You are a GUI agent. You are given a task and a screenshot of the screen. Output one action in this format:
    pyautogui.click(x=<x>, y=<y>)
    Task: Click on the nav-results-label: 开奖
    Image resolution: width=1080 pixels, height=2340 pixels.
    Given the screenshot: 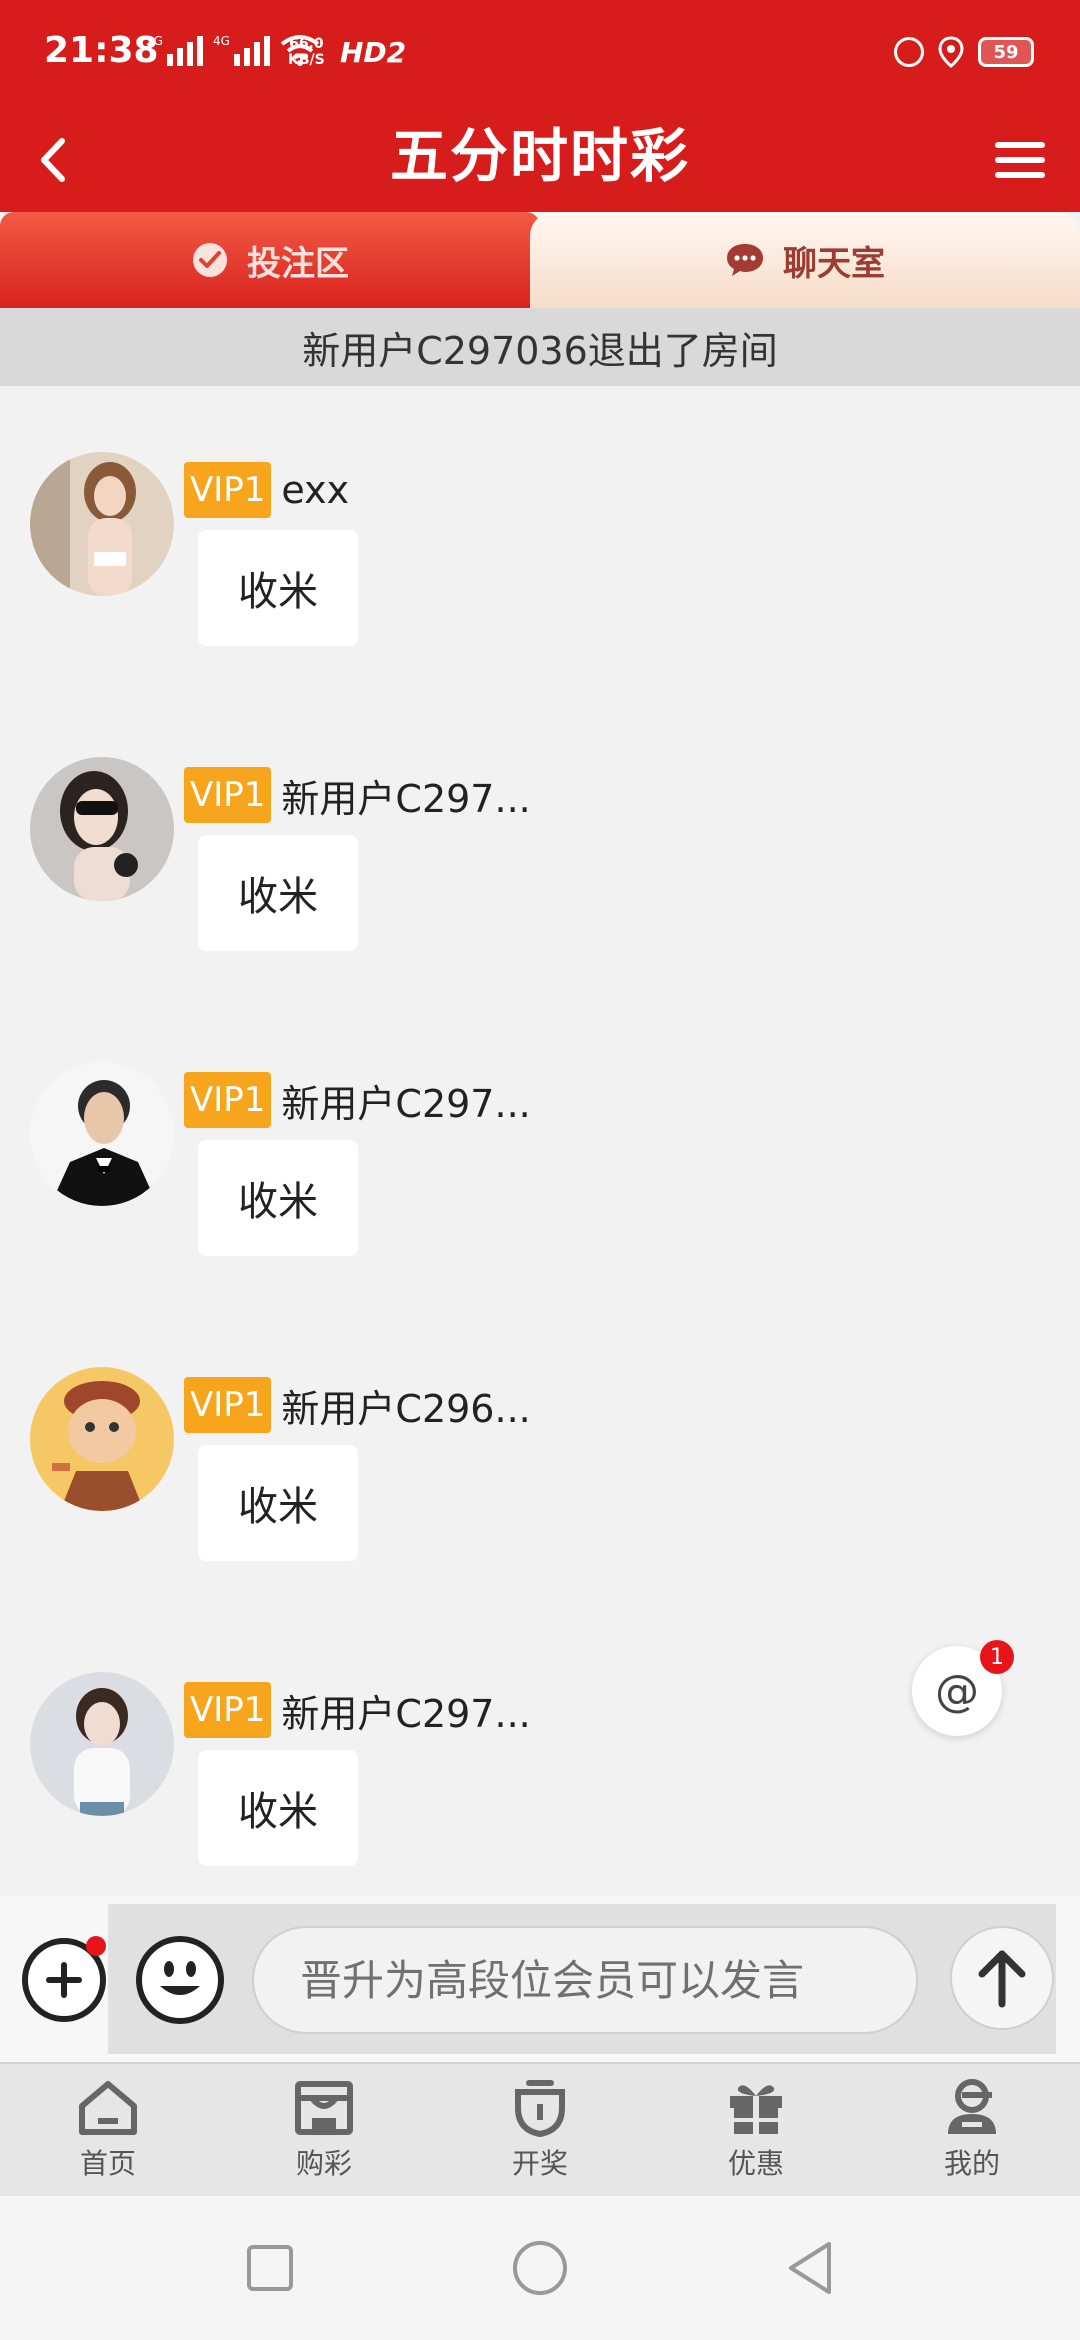 What is the action you would take?
    pyautogui.click(x=539, y=2163)
    